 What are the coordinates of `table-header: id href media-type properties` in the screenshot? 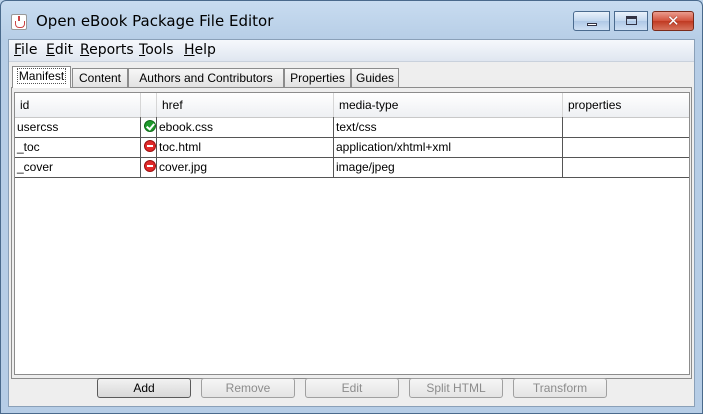 It's located at (352, 105).